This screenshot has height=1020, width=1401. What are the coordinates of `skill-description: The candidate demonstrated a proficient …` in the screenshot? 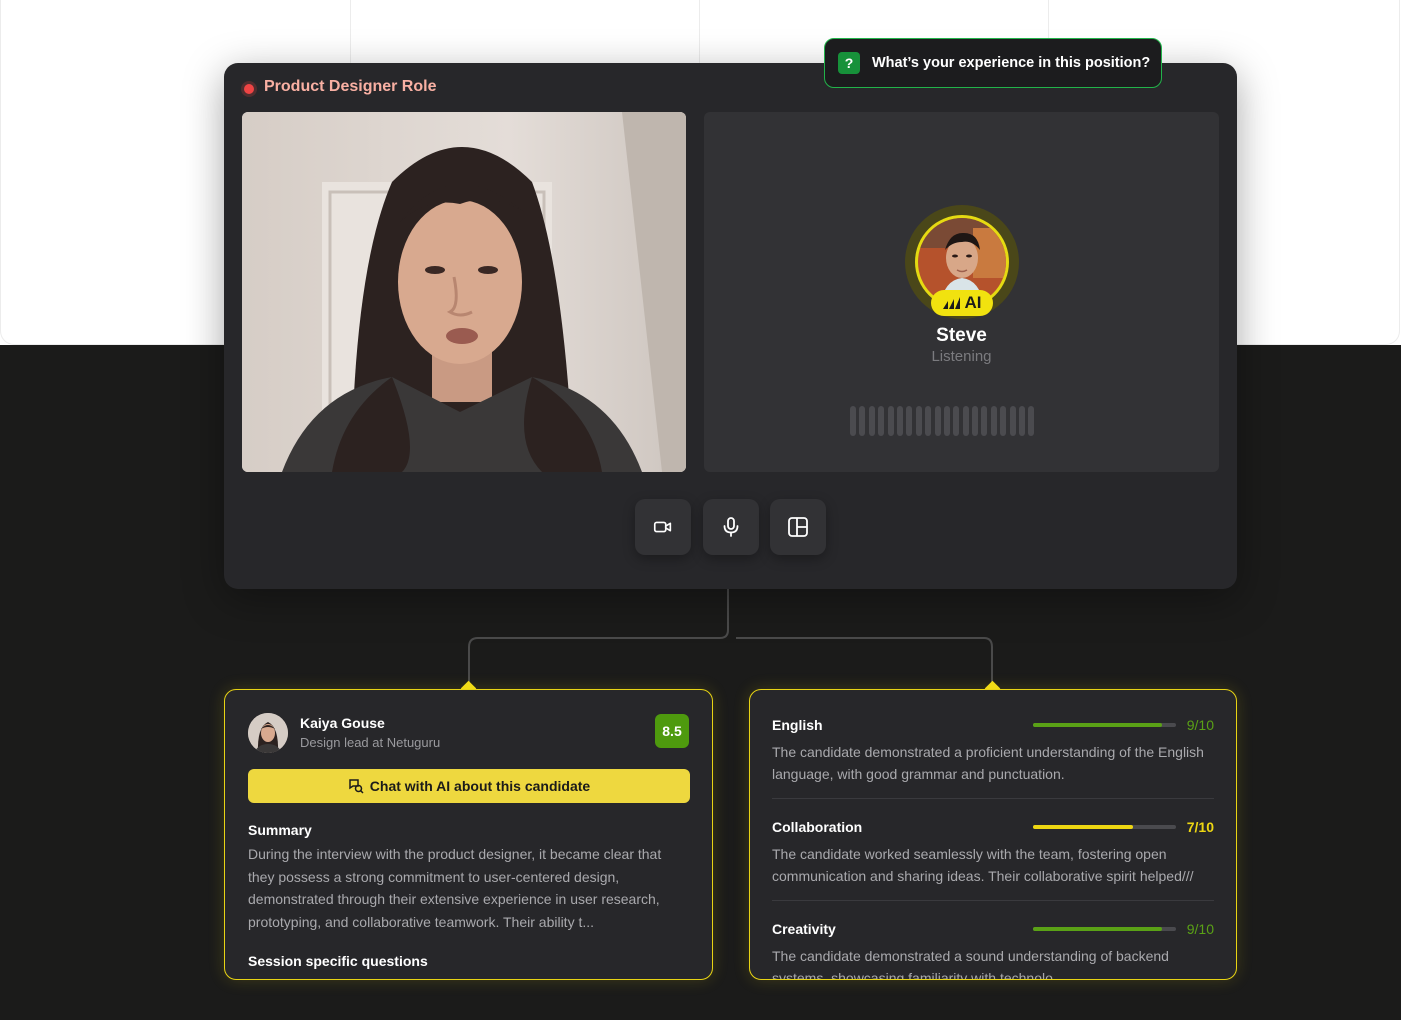 It's located at (988, 763).